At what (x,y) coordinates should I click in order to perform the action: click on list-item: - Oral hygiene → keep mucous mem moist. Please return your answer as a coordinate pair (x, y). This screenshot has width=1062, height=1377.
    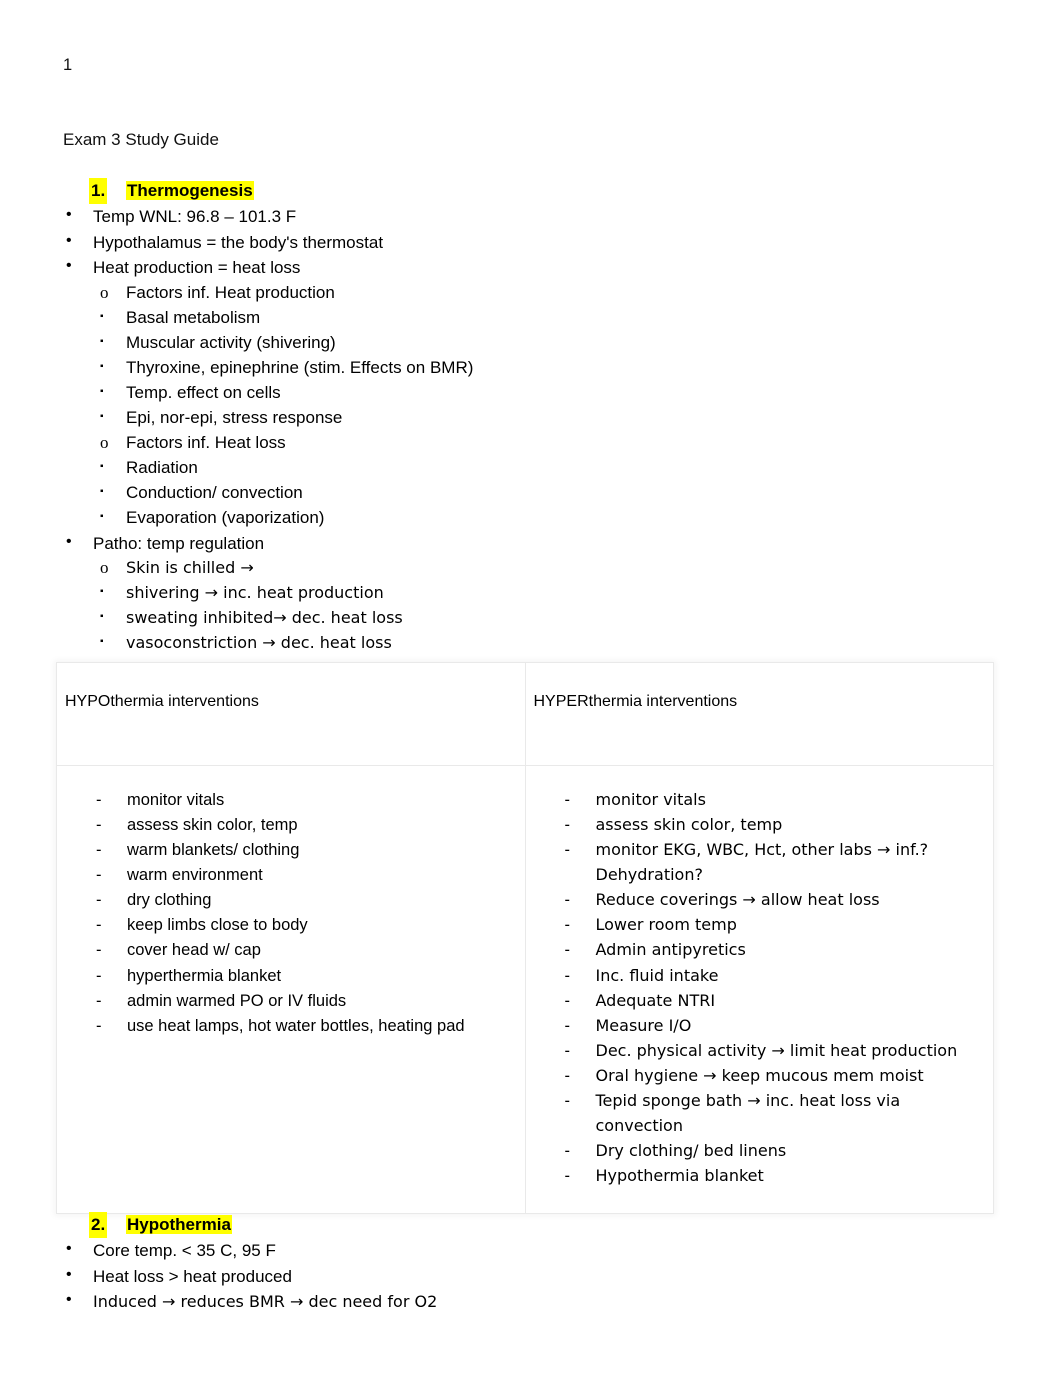
    Looking at the image, I should click on (775, 1076).